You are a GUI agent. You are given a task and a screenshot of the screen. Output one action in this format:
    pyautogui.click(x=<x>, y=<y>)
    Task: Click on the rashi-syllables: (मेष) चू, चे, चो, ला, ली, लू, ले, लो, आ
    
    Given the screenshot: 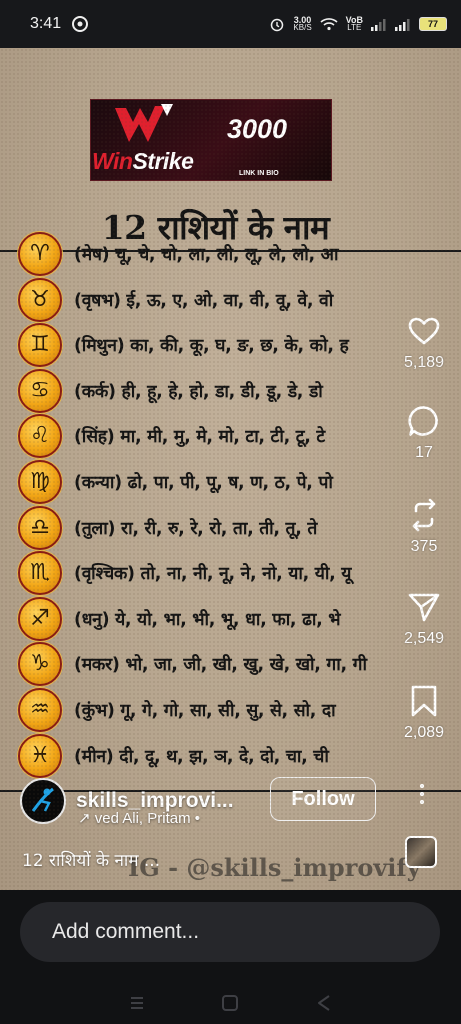 What is the action you would take?
    pyautogui.click(x=206, y=255)
    